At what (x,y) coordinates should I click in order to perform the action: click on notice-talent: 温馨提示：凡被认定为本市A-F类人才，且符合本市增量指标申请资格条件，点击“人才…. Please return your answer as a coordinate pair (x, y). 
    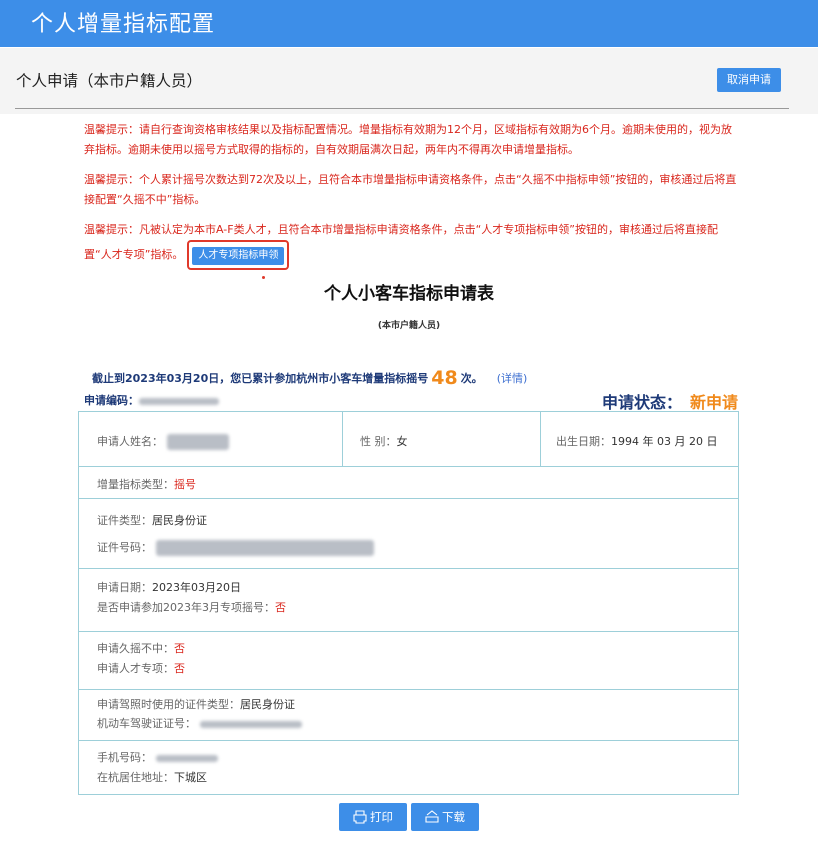
    Looking at the image, I should click on (412, 245).